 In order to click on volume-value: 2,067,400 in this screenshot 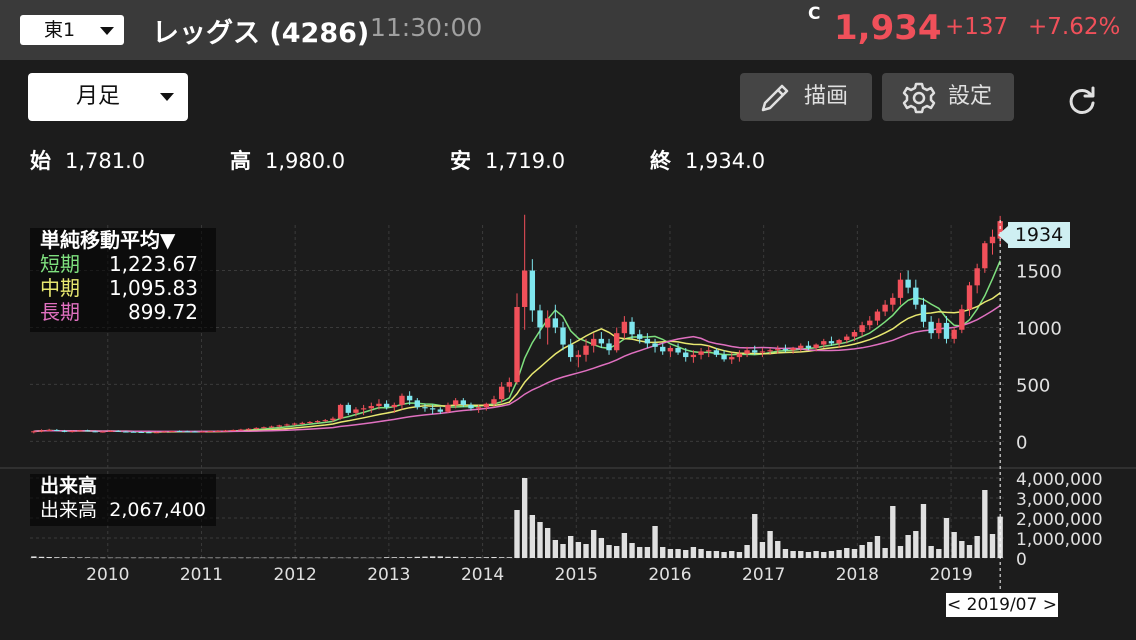, I will do `click(157, 510)`.